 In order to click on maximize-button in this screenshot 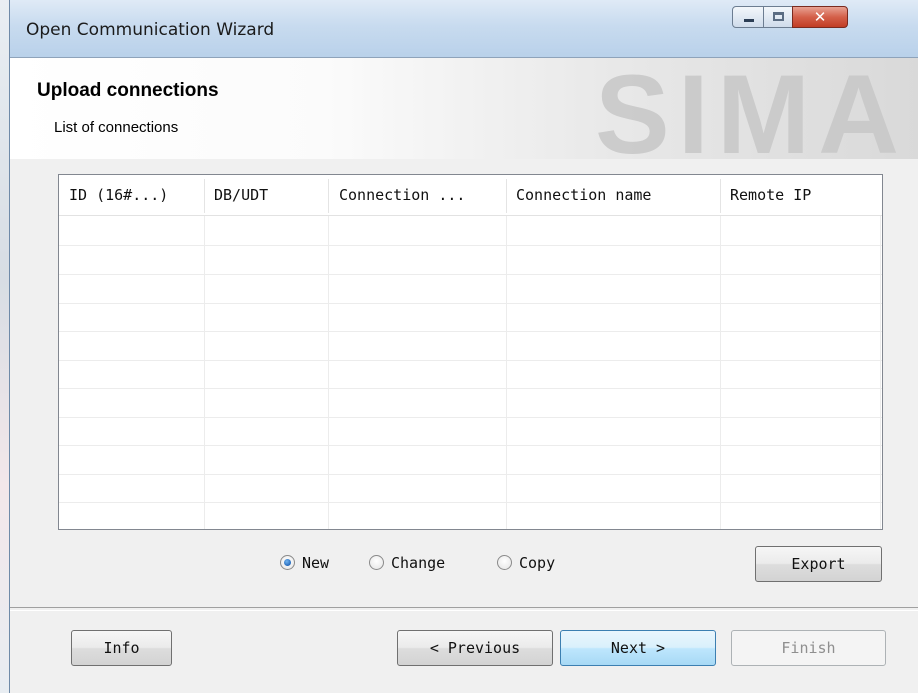, I will do `click(778, 17)`.